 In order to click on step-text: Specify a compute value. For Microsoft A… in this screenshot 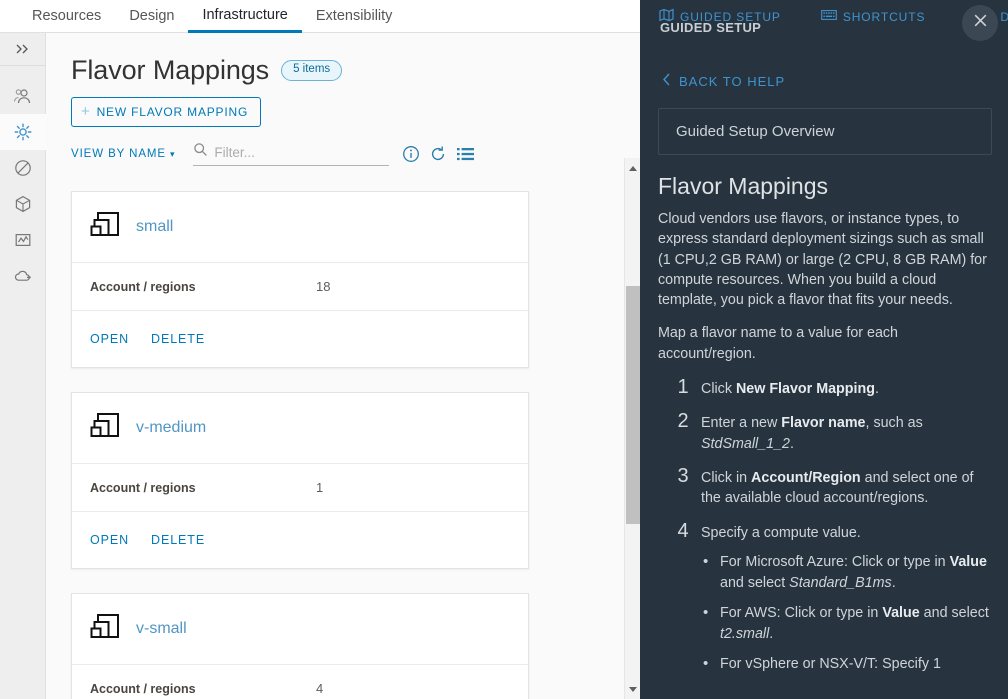, I will do `click(846, 603)`.